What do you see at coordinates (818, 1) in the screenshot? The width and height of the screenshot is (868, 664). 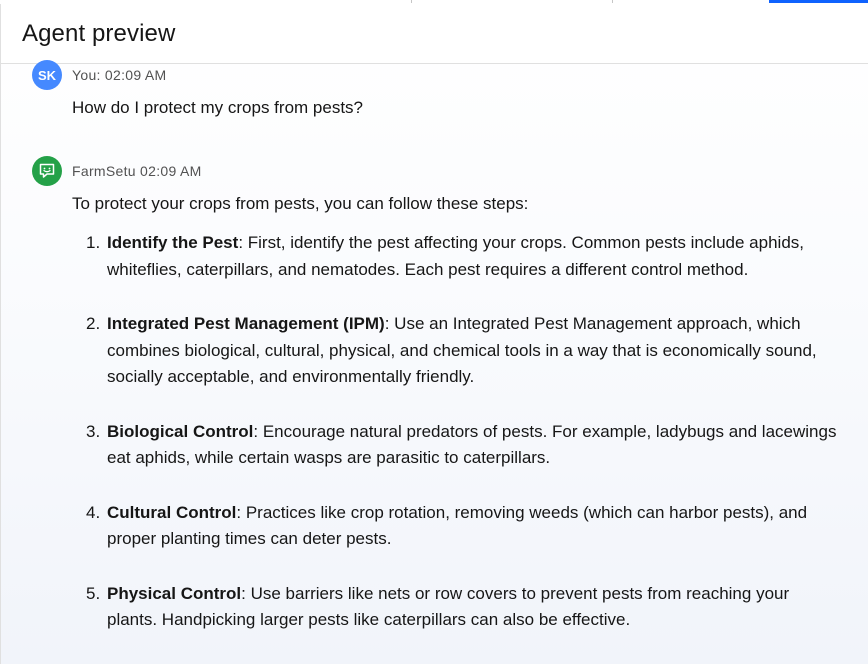 I see `active-tab-indicator` at bounding box center [818, 1].